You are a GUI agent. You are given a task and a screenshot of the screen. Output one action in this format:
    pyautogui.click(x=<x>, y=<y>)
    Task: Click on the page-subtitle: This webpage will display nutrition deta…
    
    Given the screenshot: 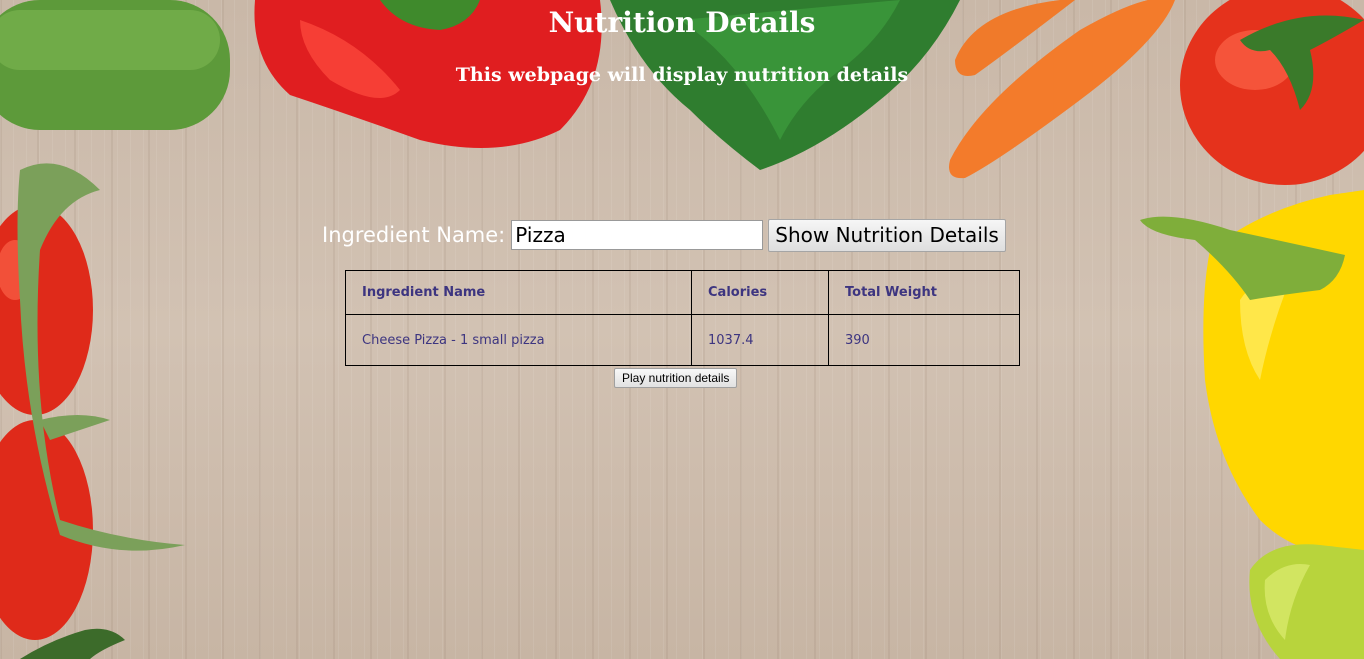 What is the action you would take?
    pyautogui.click(x=682, y=75)
    